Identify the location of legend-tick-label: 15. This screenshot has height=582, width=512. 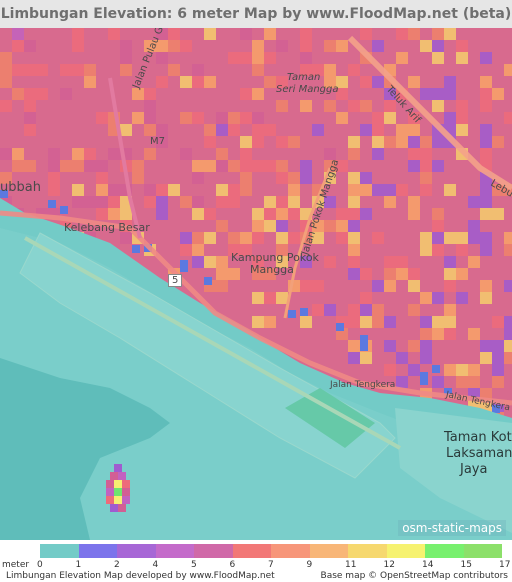
(466, 565).